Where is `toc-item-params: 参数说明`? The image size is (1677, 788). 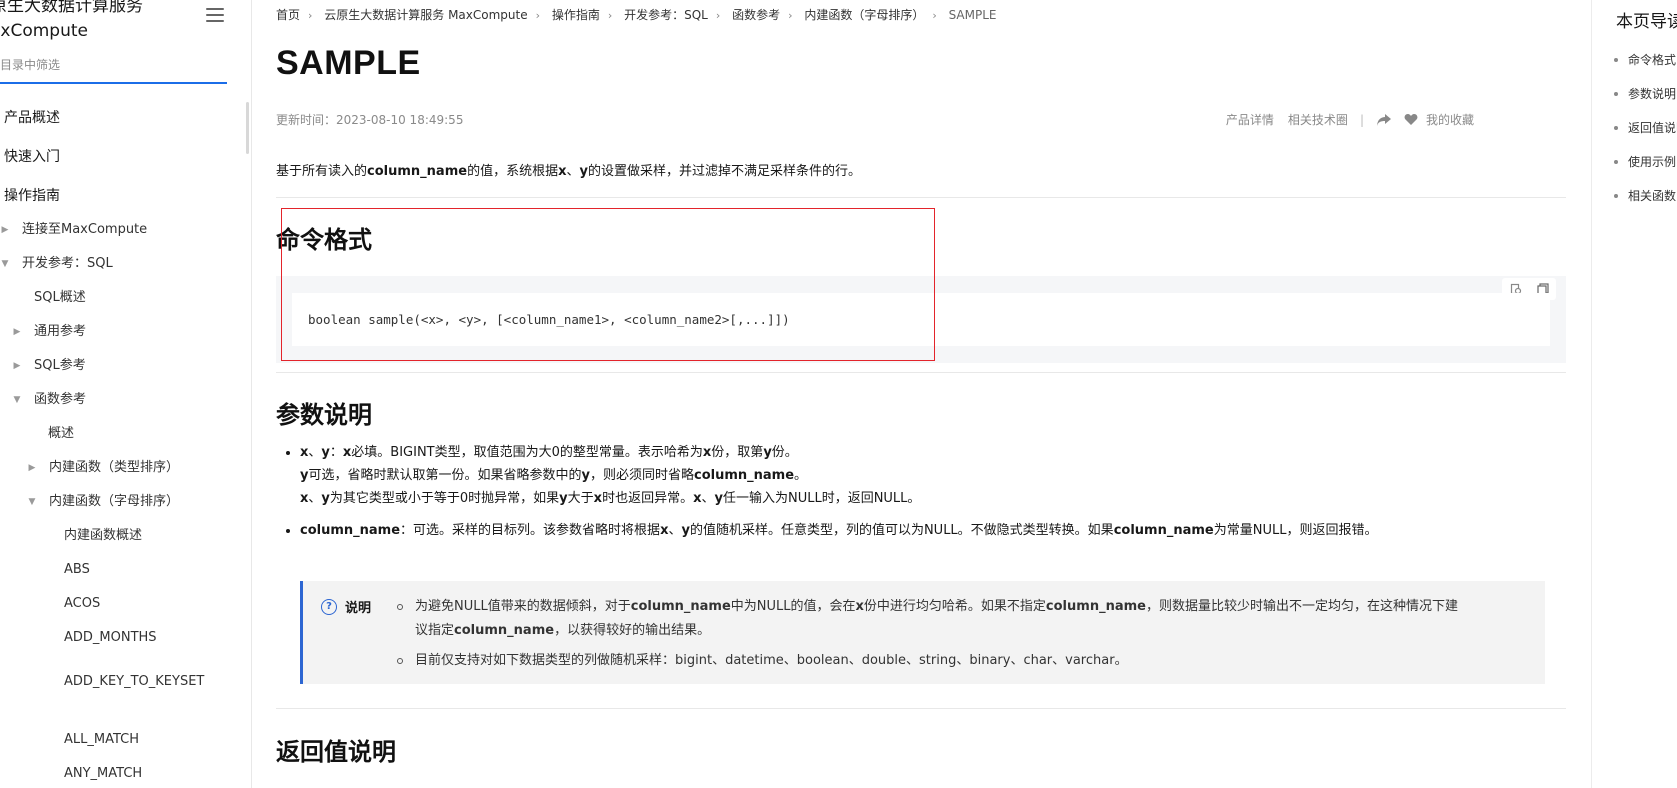
toc-item-params: 参数说明 is located at coordinates (1652, 93).